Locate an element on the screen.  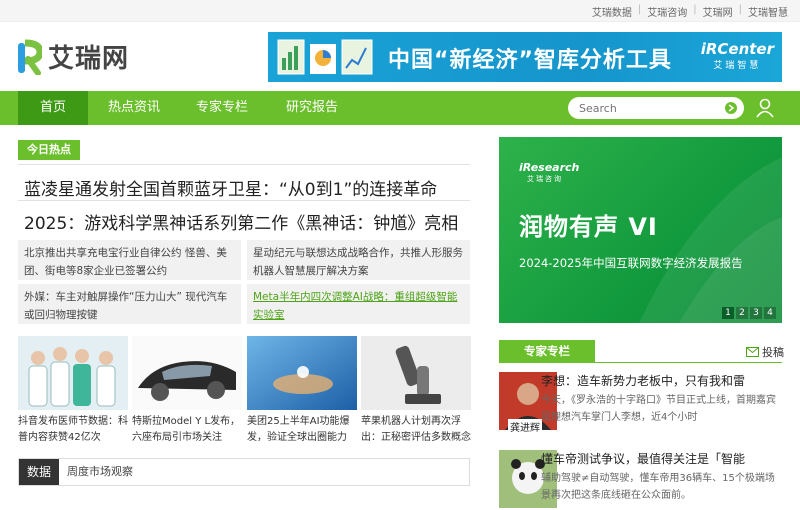
promo-brand-sub: 艾瑞咨询 is located at coordinates (545, 179).